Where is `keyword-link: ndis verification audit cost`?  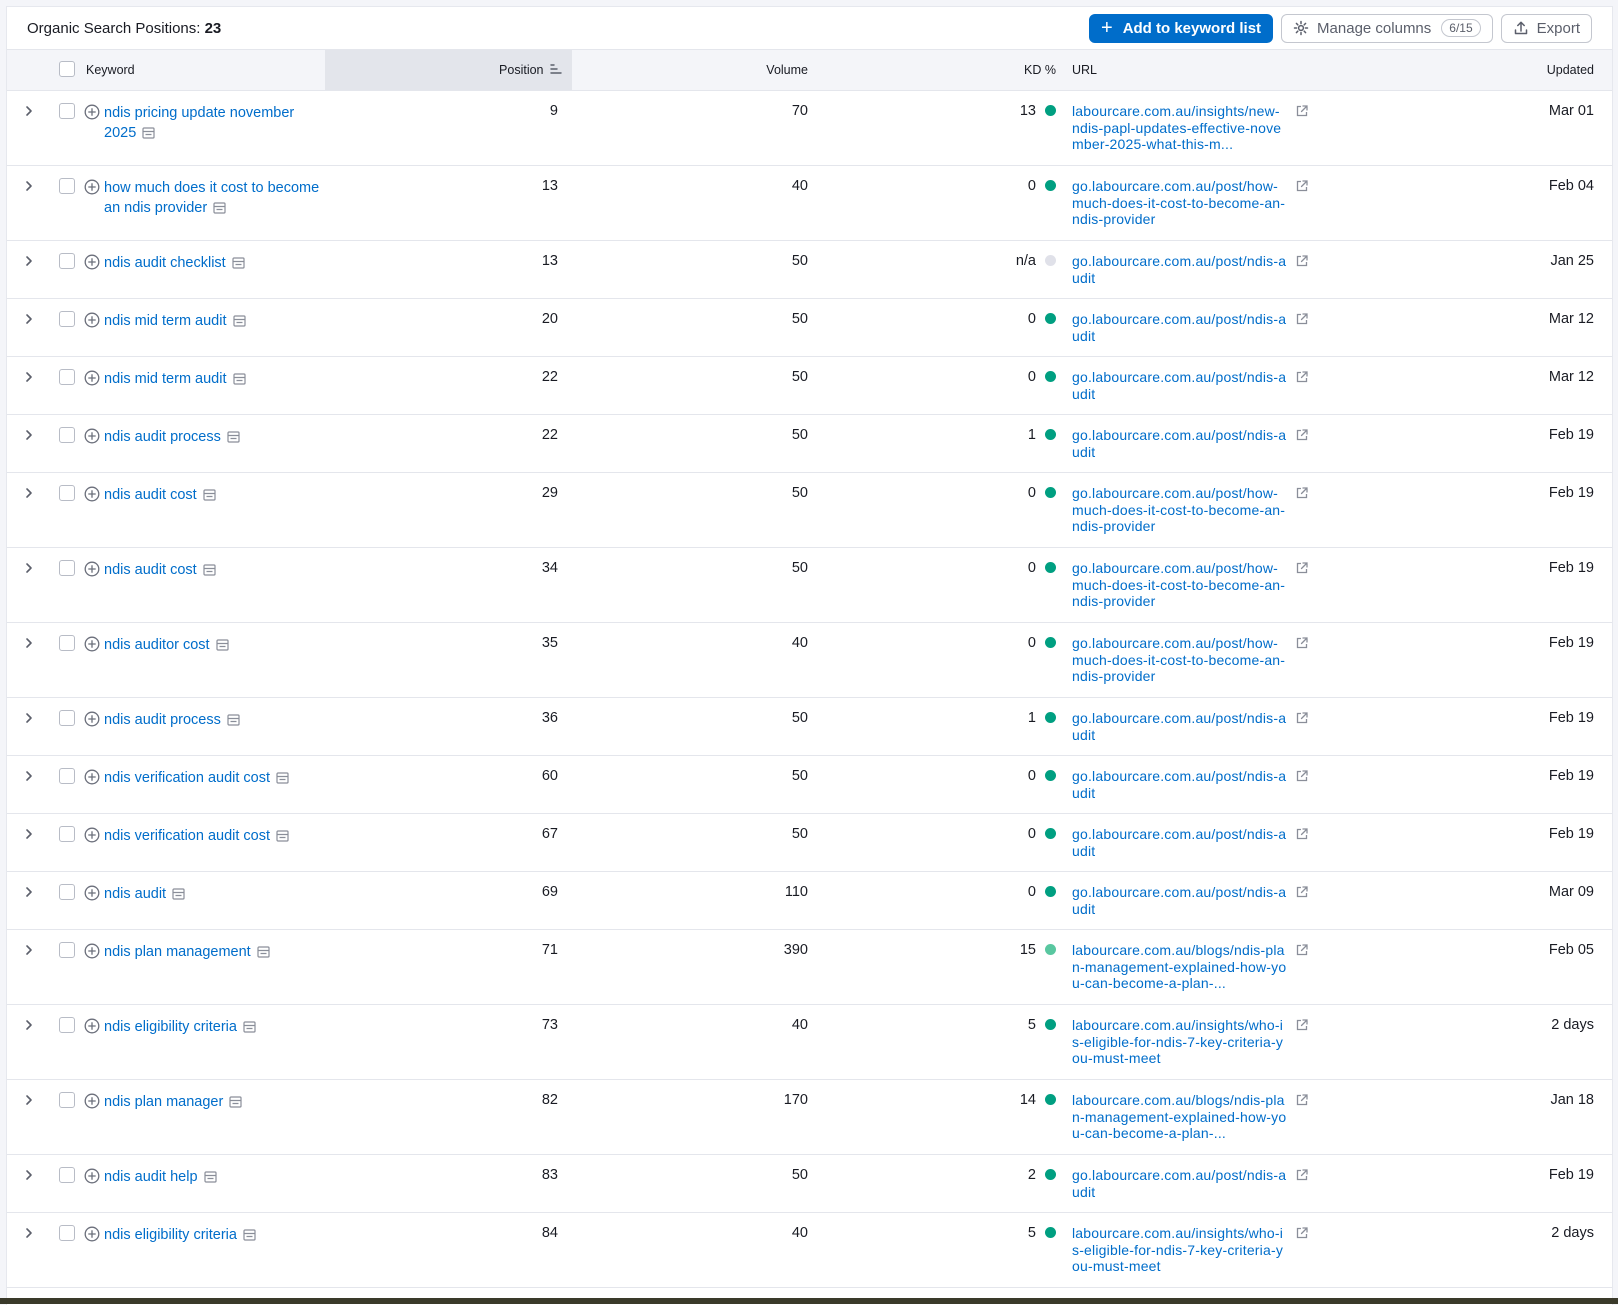 keyword-link: ndis verification audit cost is located at coordinates (196, 778).